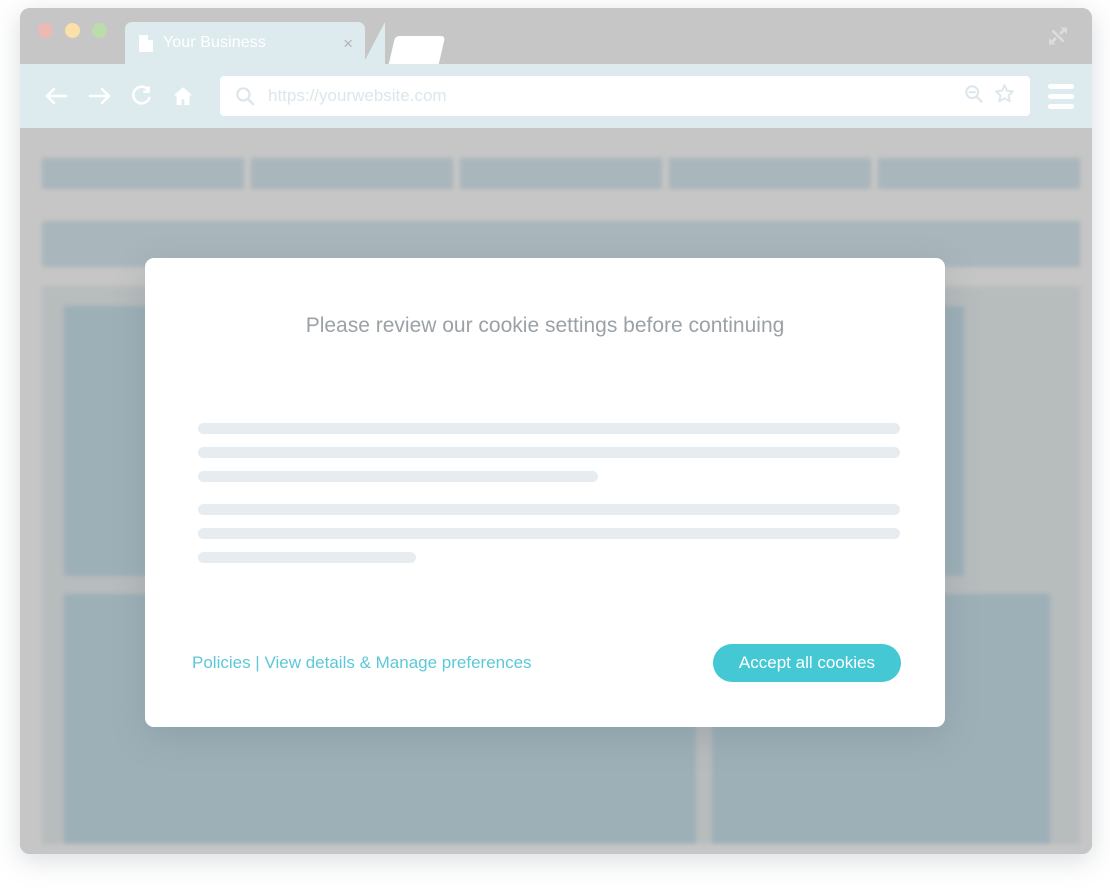  I want to click on page-nav-placeholders, so click(561, 173).